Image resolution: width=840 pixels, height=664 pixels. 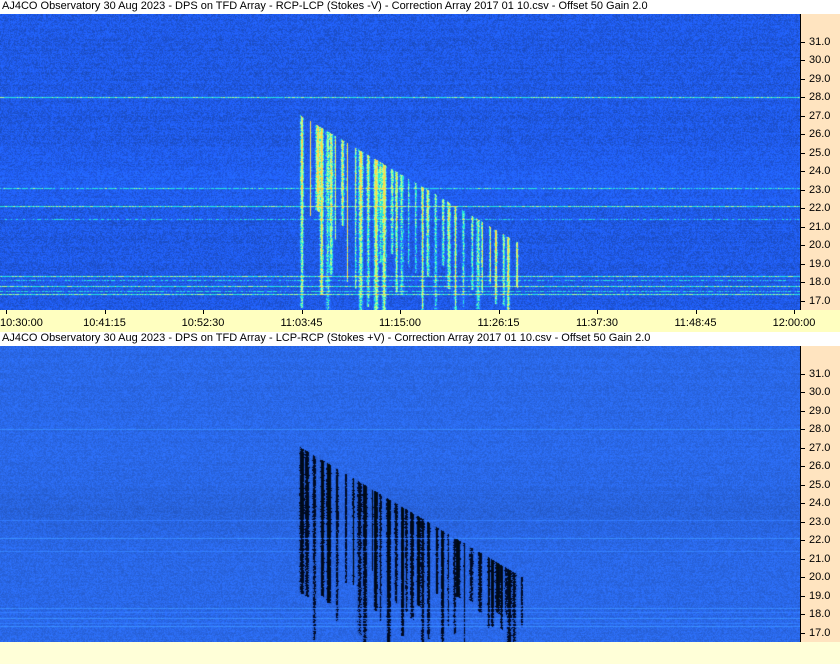 What do you see at coordinates (203, 323) in the screenshot?
I see `time-tick-label: 10:52:30` at bounding box center [203, 323].